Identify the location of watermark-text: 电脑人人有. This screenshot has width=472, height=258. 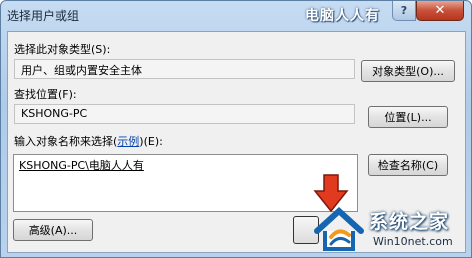
(342, 16).